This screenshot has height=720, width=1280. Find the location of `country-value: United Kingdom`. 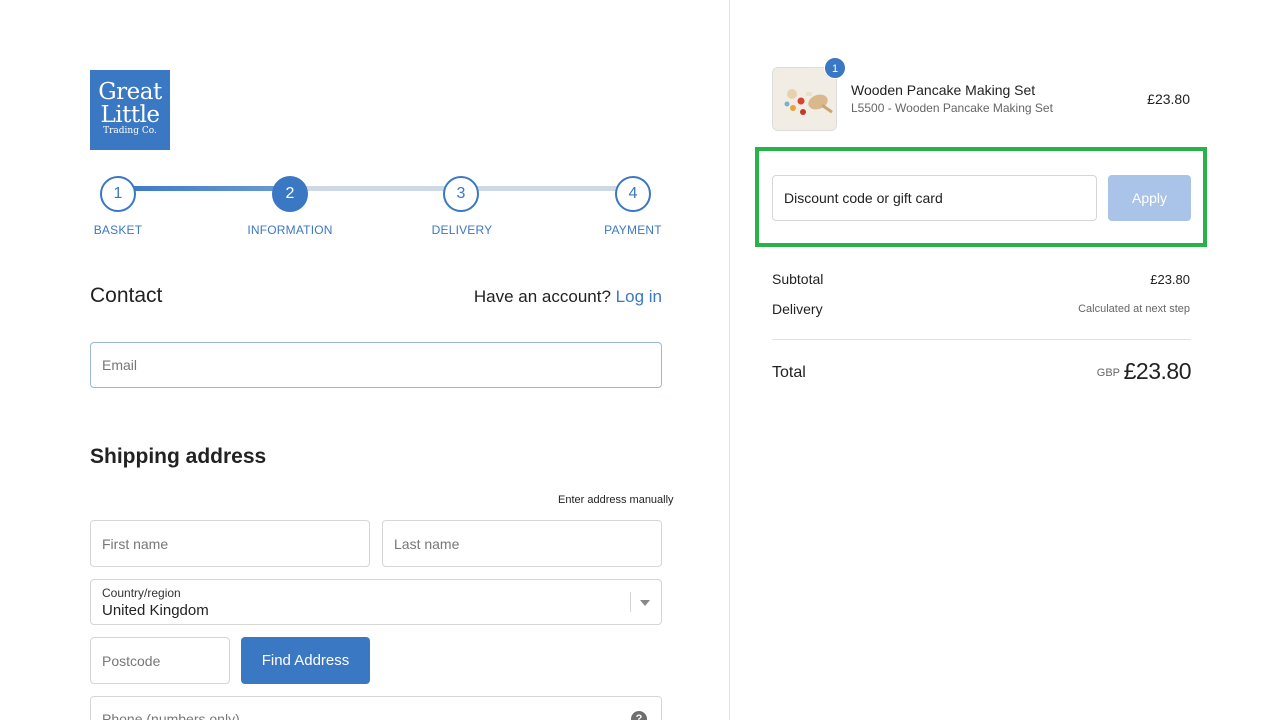

country-value: United Kingdom is located at coordinates (155, 610).